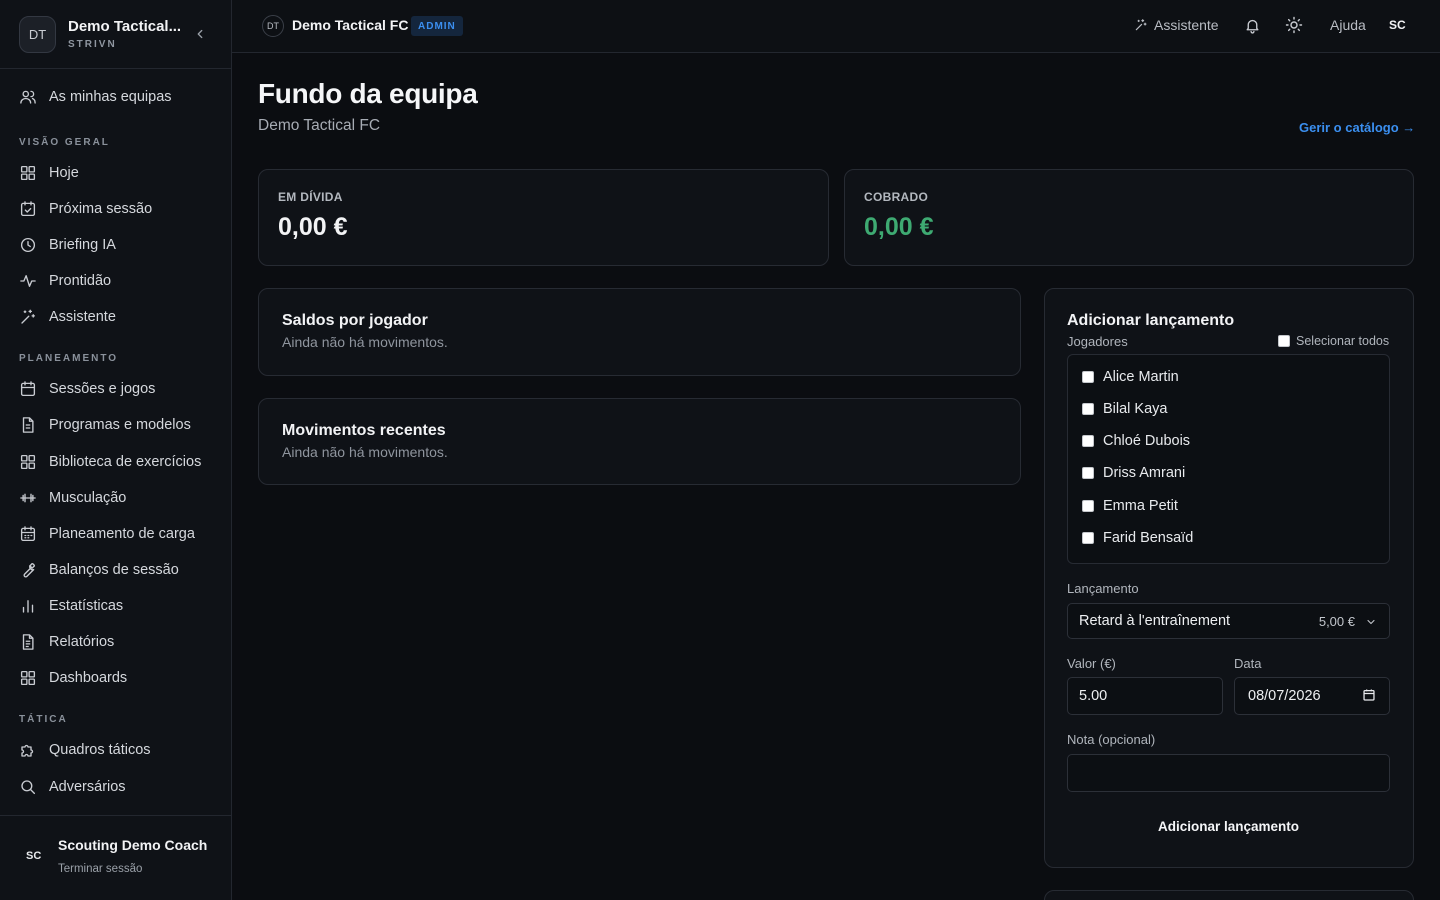 Image resolution: width=1440 pixels, height=900 pixels. I want to click on sidebar-item-label: Balanços de sessão, so click(114, 570).